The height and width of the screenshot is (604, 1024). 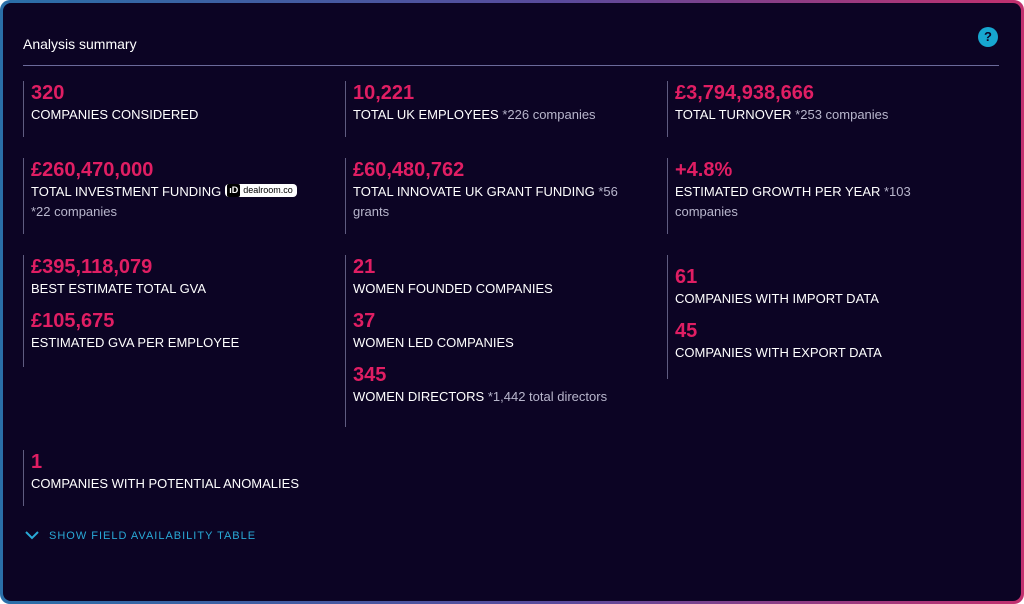 What do you see at coordinates (135, 342) in the screenshot?
I see `stat-label: ESTIMATED GVA PER EMPLOYEE` at bounding box center [135, 342].